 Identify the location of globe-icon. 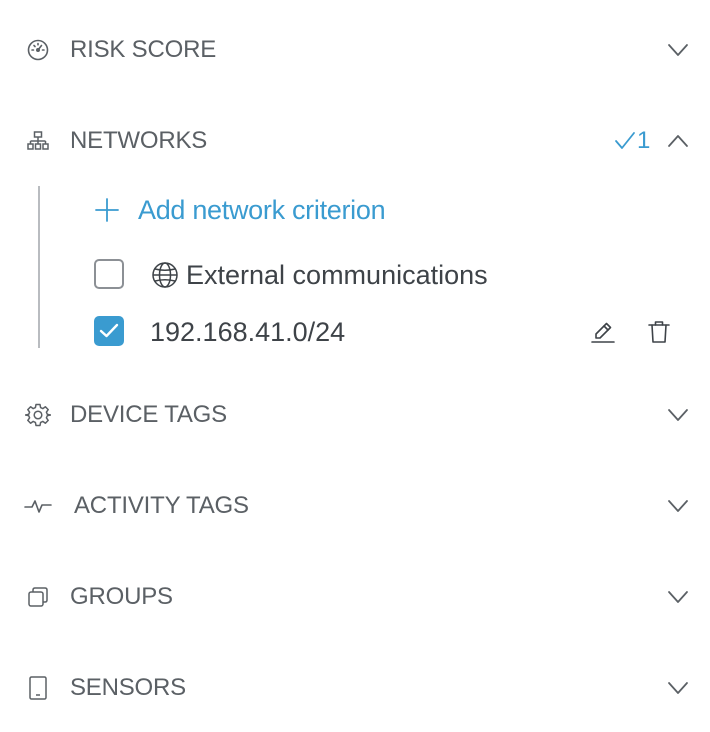
(165, 275).